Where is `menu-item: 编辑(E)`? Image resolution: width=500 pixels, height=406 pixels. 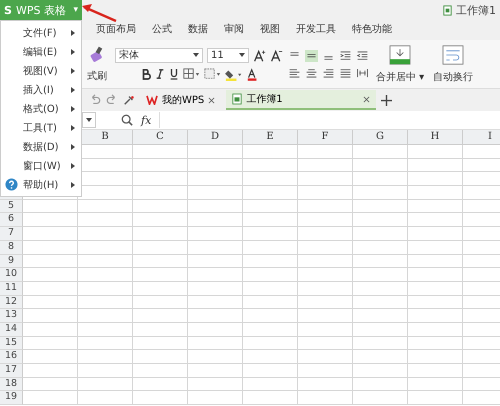
menu-item: 编辑(E) is located at coordinates (41, 51).